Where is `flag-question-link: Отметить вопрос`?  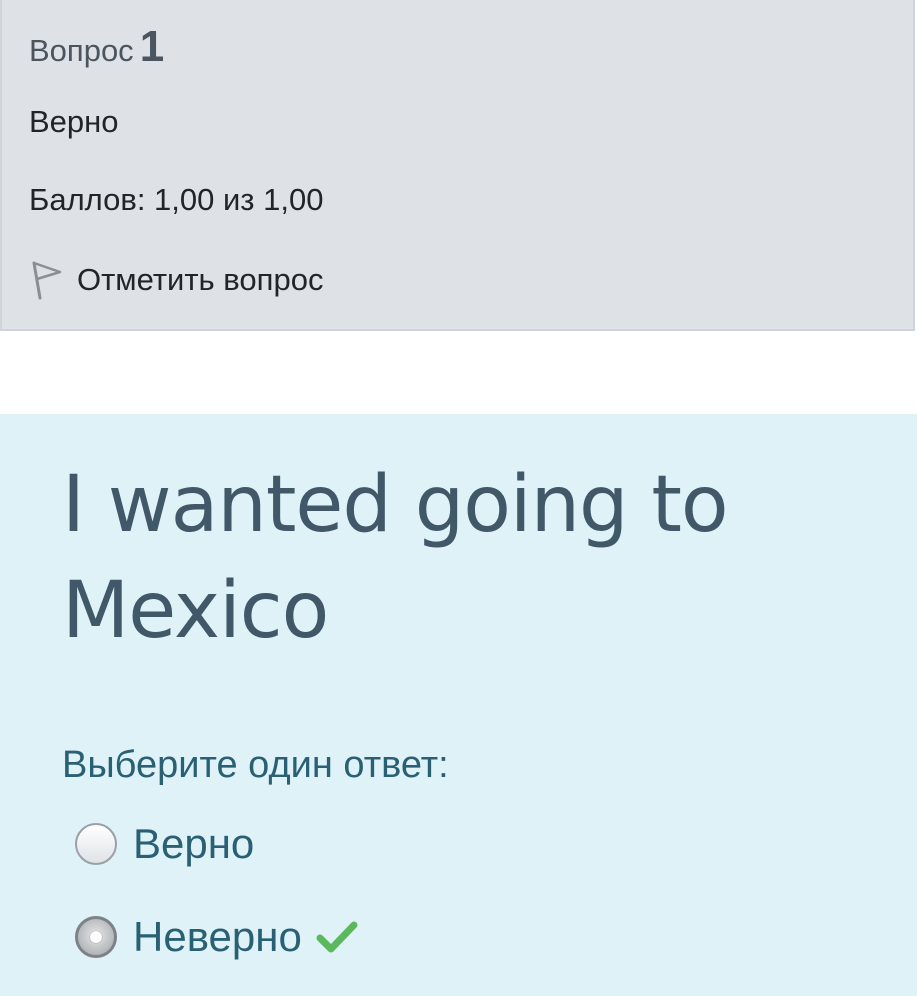
flag-question-link: Отметить вопрос is located at coordinates (176, 280).